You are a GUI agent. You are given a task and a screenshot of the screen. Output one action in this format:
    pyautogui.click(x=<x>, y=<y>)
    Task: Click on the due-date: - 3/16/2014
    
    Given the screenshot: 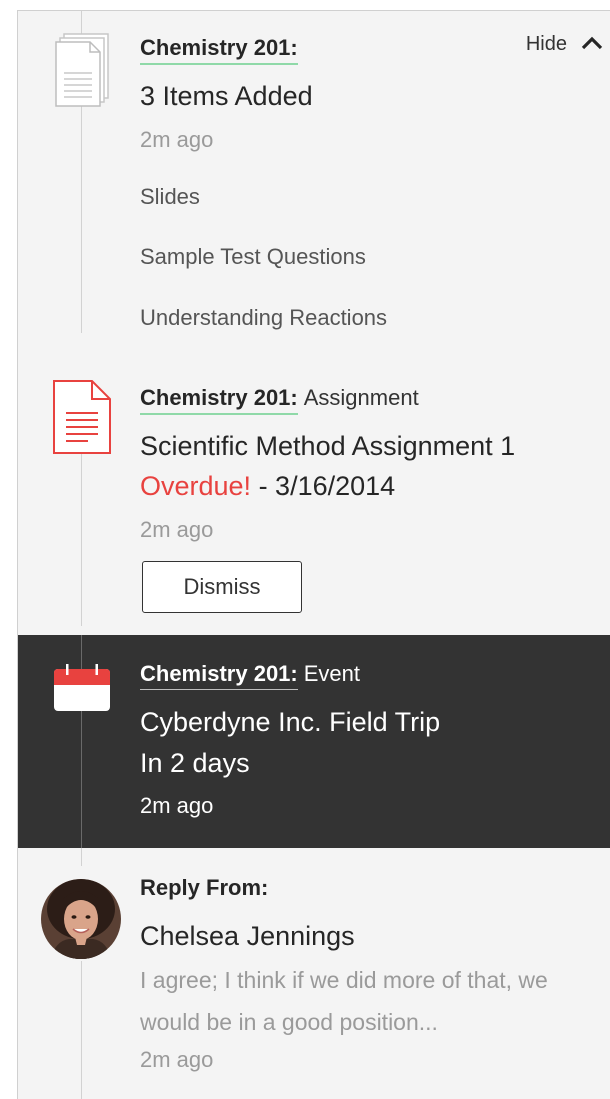 What is the action you would take?
    pyautogui.click(x=323, y=486)
    